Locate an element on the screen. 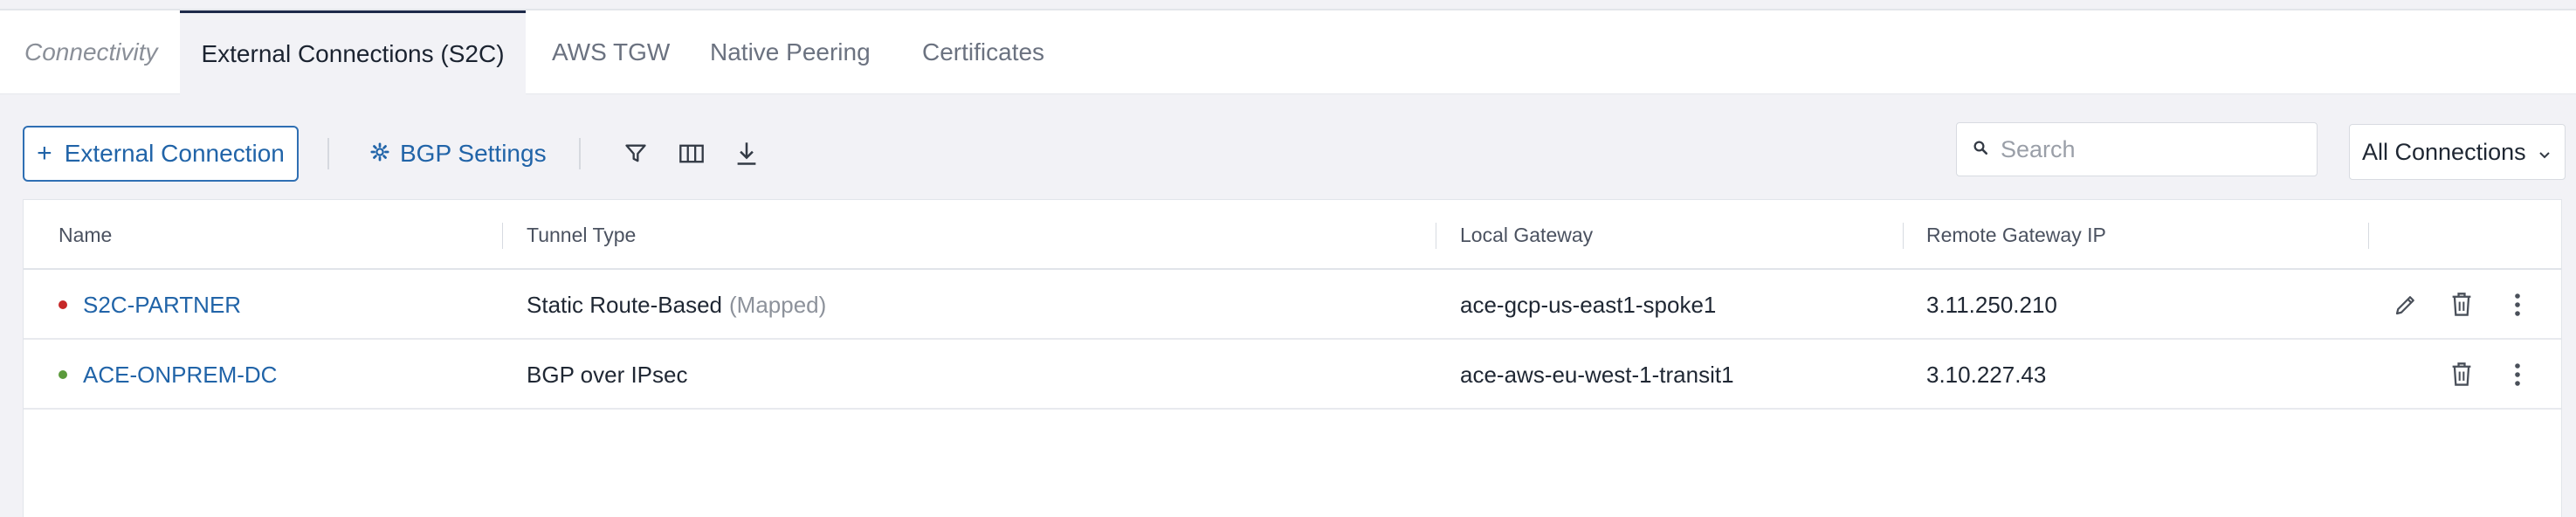 This screenshot has height=517, width=2576. header-label: Tunnel Type is located at coordinates (582, 234).